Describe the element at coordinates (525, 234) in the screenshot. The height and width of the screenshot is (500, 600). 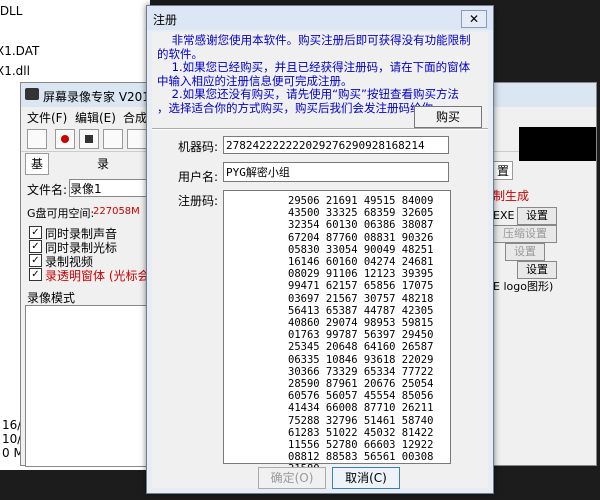
I see `compress-settings-button: 压缩设置` at that location.